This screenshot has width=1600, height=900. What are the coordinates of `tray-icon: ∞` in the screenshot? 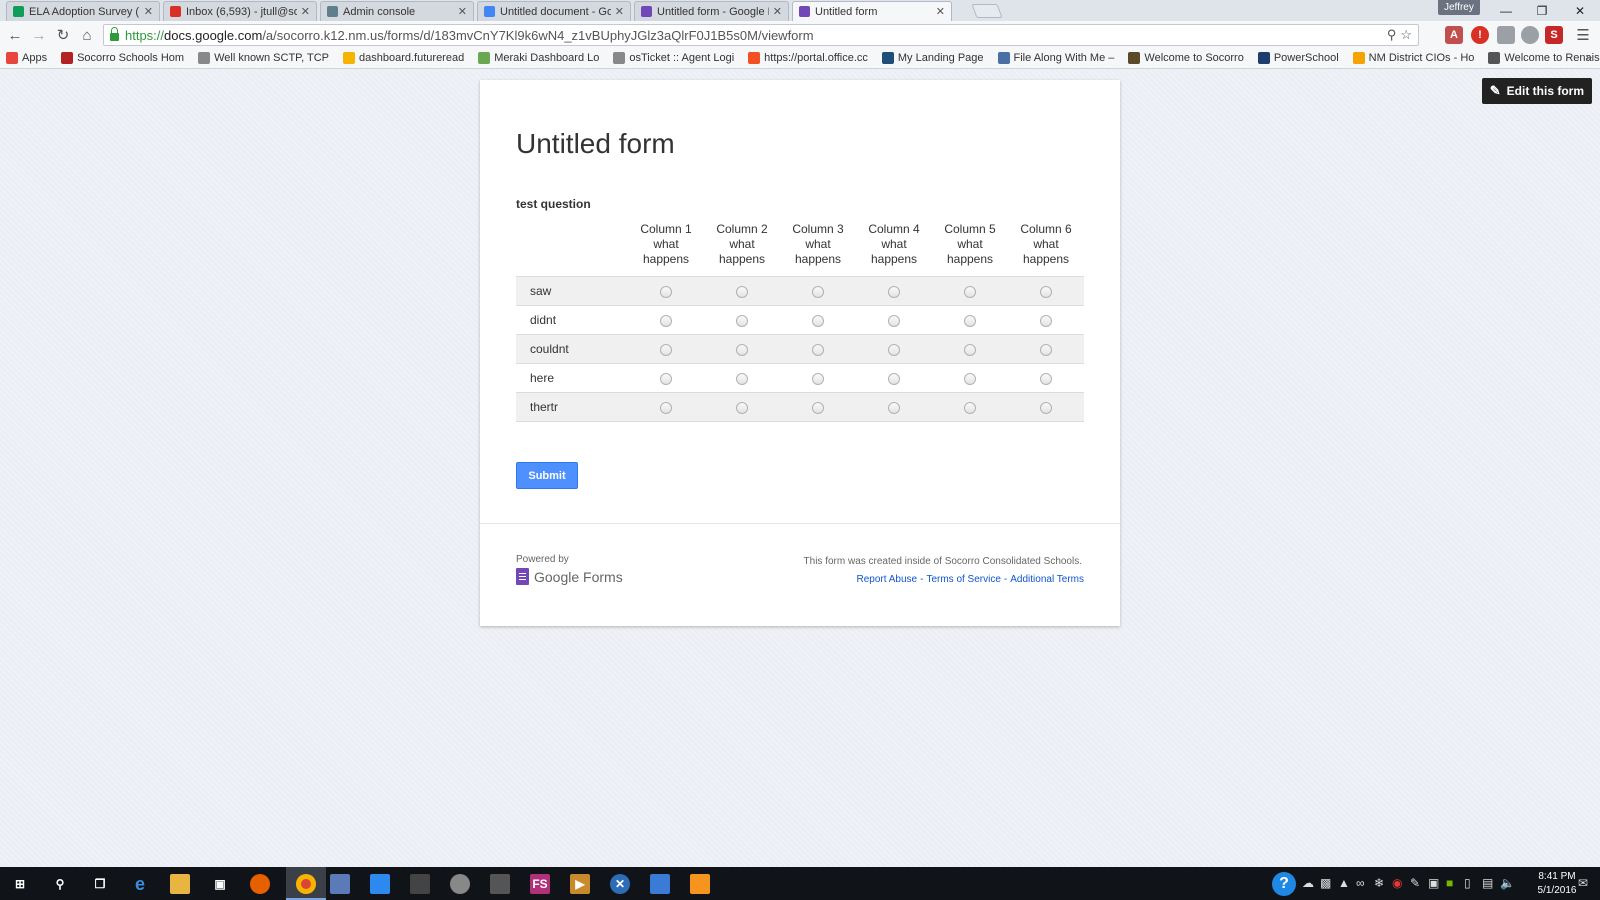 It's located at (1360, 883).